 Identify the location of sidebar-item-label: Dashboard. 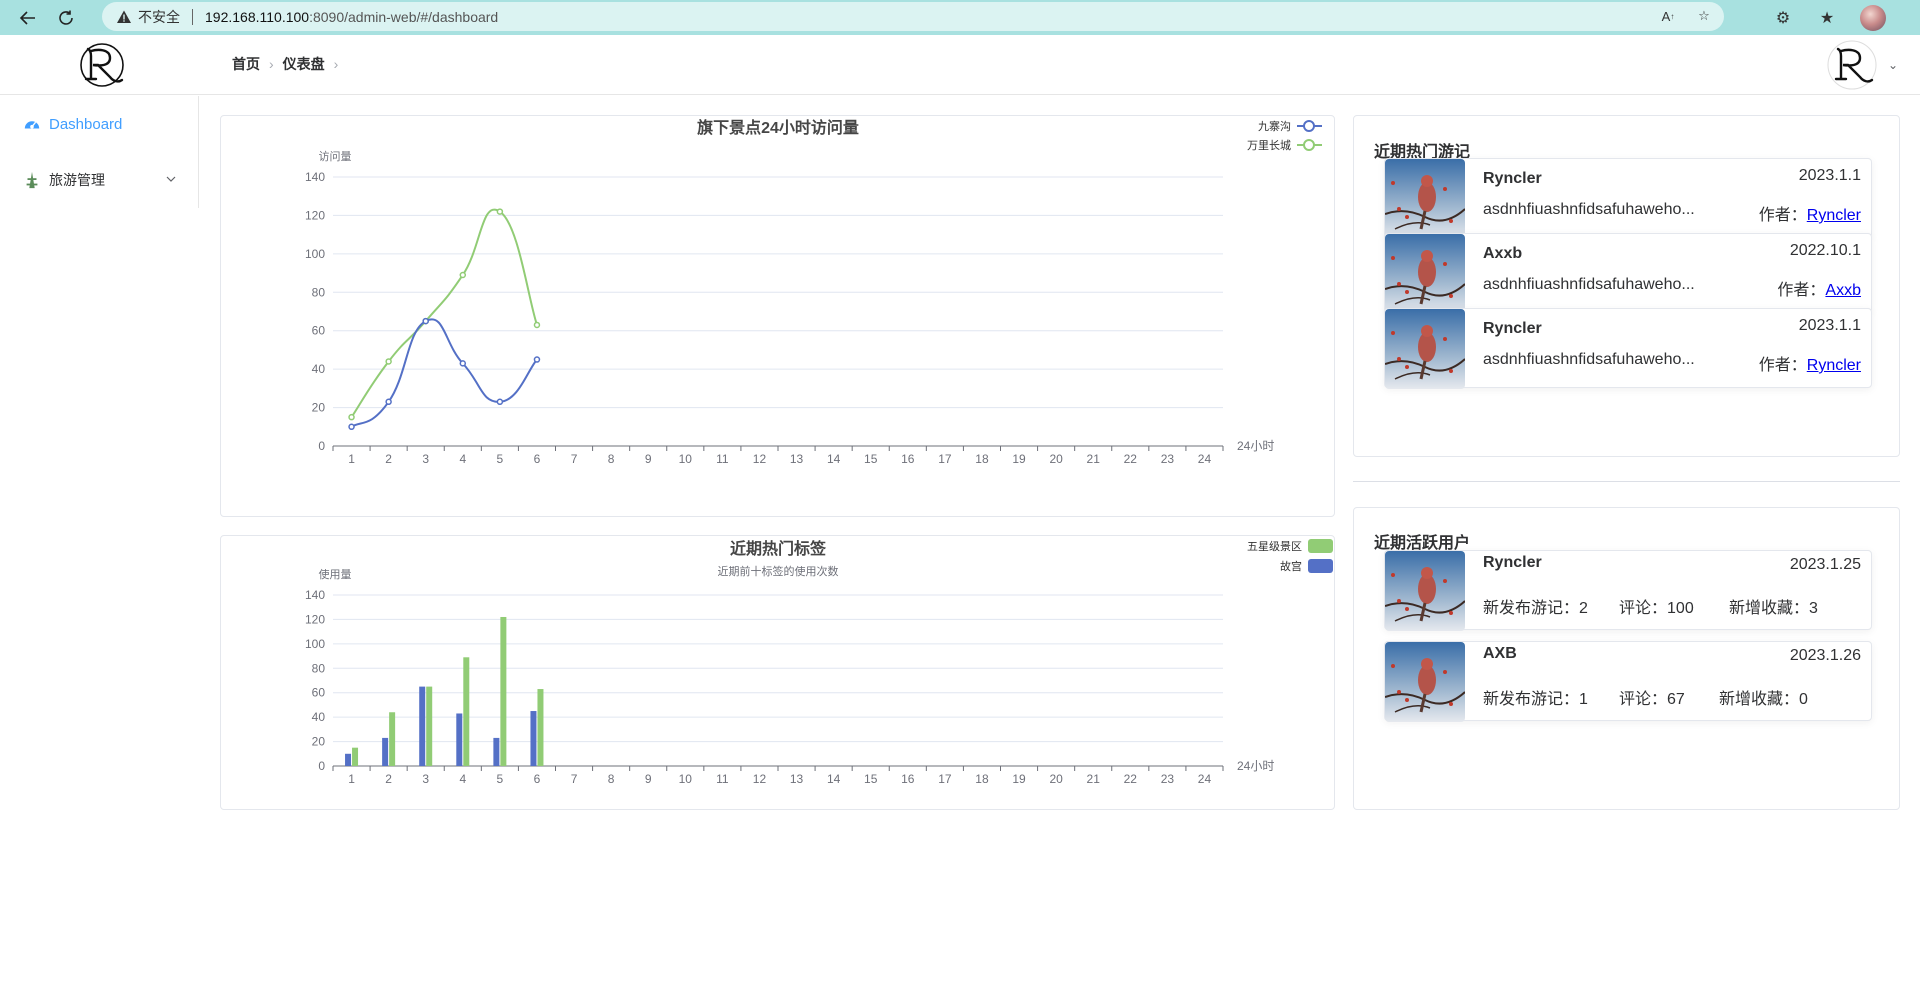
(86, 124).